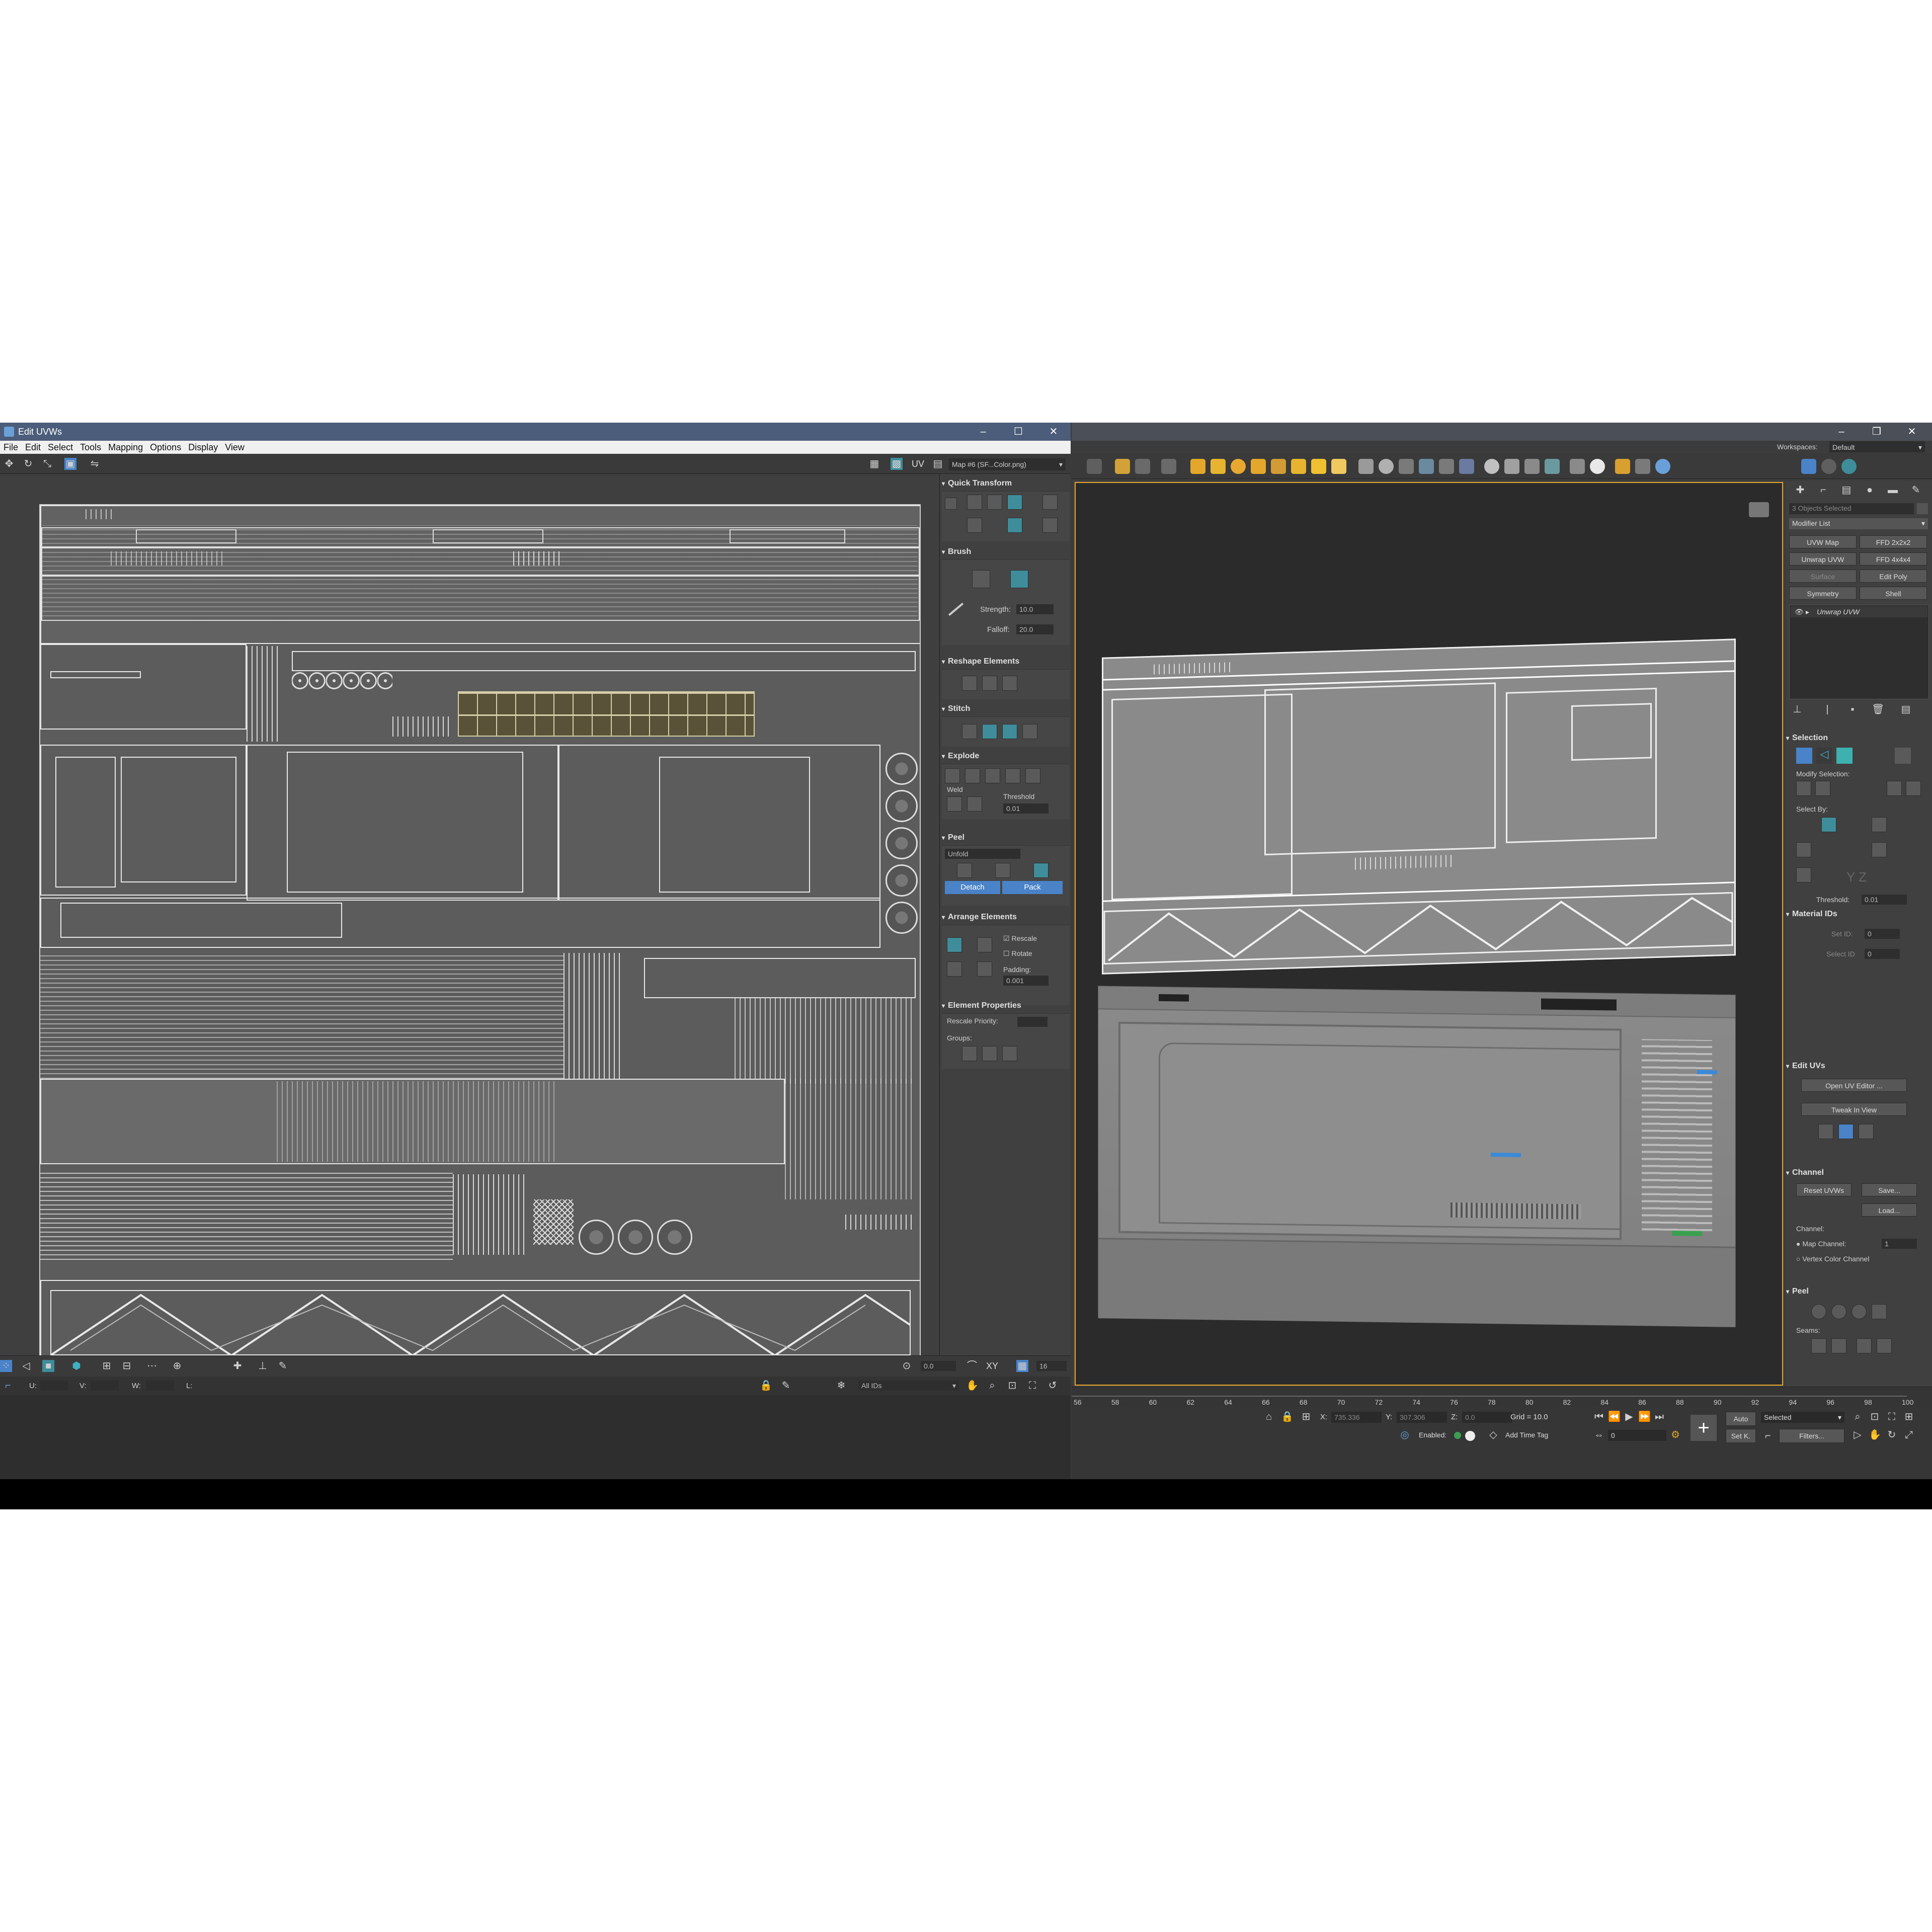 The height and width of the screenshot is (1932, 1932). What do you see at coordinates (263, 1366) in the screenshot?
I see `soft-select-icon: ⊥` at bounding box center [263, 1366].